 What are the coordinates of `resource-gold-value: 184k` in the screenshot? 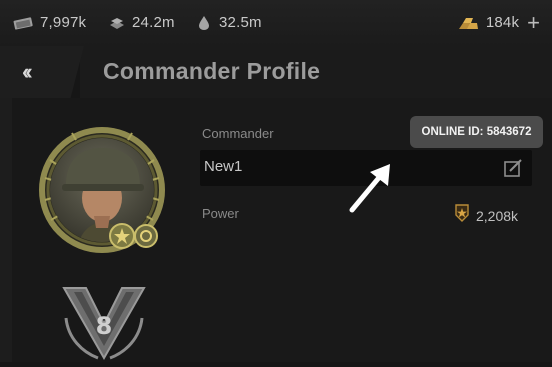 It's located at (502, 22).